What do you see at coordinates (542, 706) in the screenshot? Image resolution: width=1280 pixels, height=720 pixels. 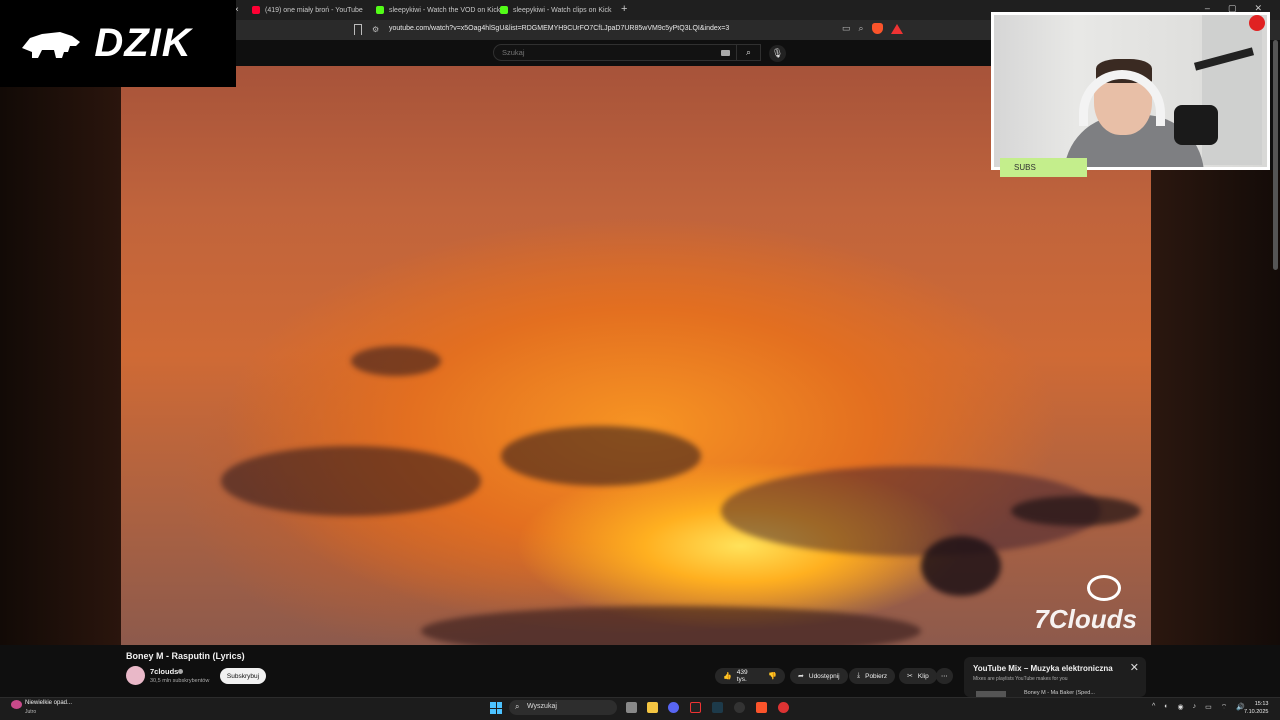 I see `taskbar-search-label: Wyszukaj` at bounding box center [542, 706].